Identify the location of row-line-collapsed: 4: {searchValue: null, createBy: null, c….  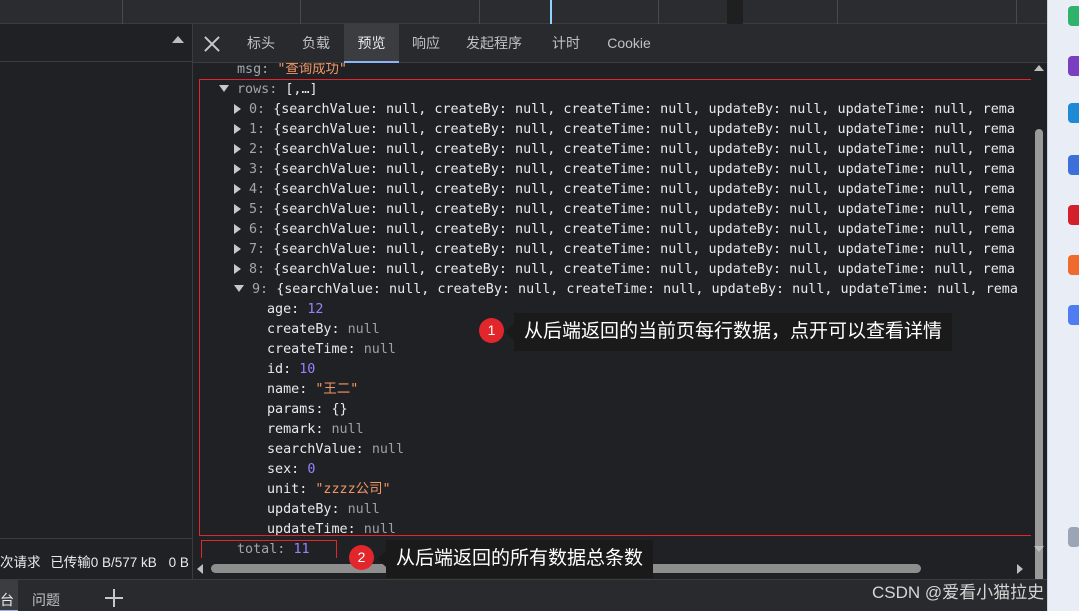
(624, 190).